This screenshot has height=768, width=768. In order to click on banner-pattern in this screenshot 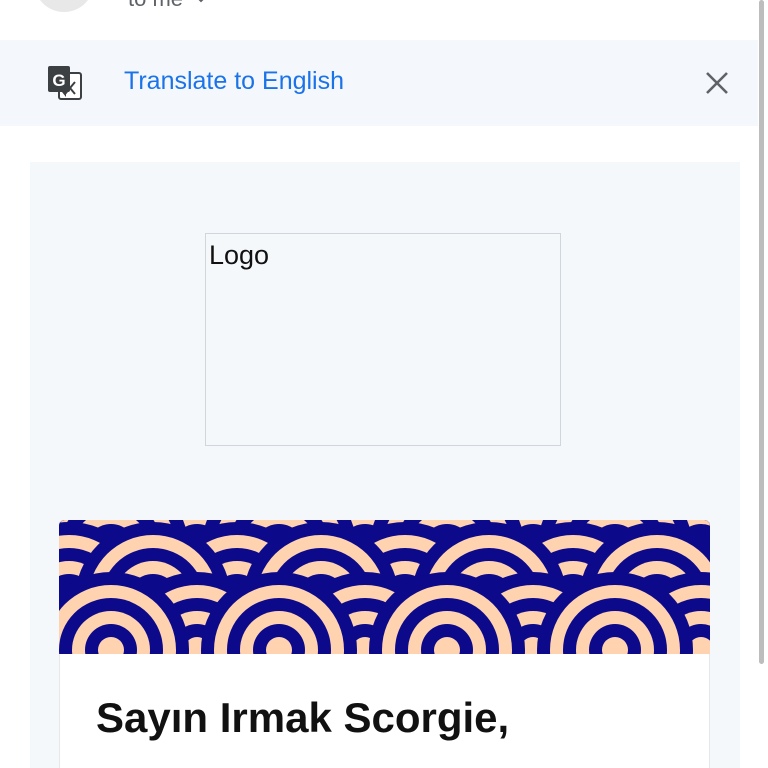, I will do `click(384, 587)`.